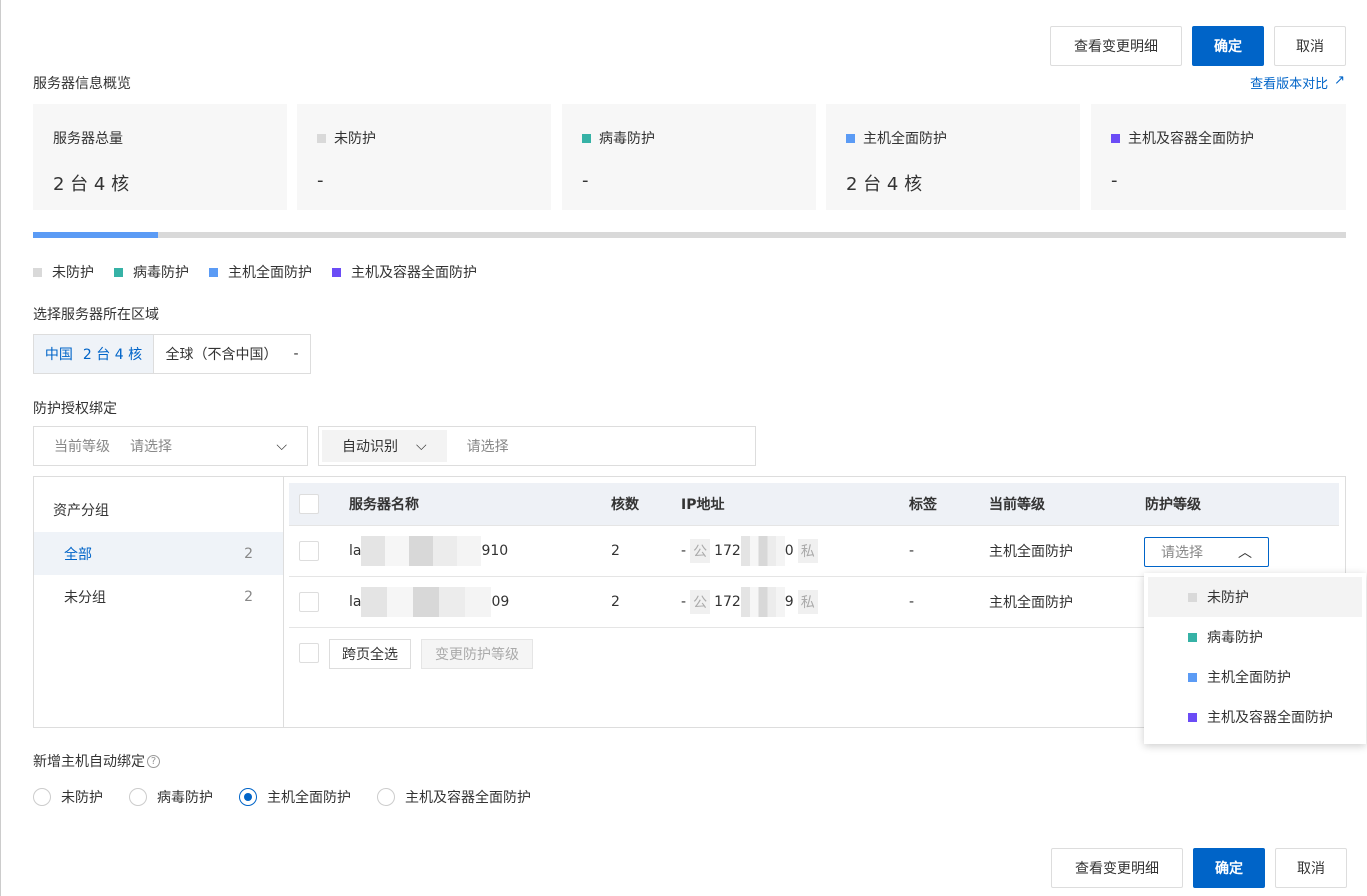 Image resolution: width=1367 pixels, height=896 pixels. Describe the element at coordinates (73, 273) in the screenshot. I see `legend-label: 未防护` at that location.